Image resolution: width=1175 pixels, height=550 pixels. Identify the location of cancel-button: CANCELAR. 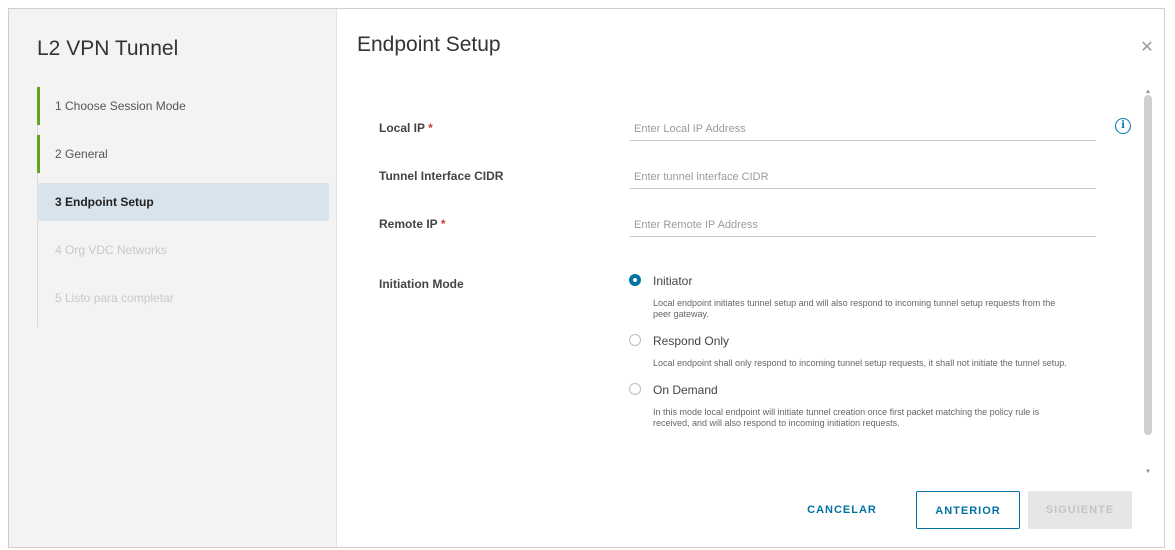
(842, 510).